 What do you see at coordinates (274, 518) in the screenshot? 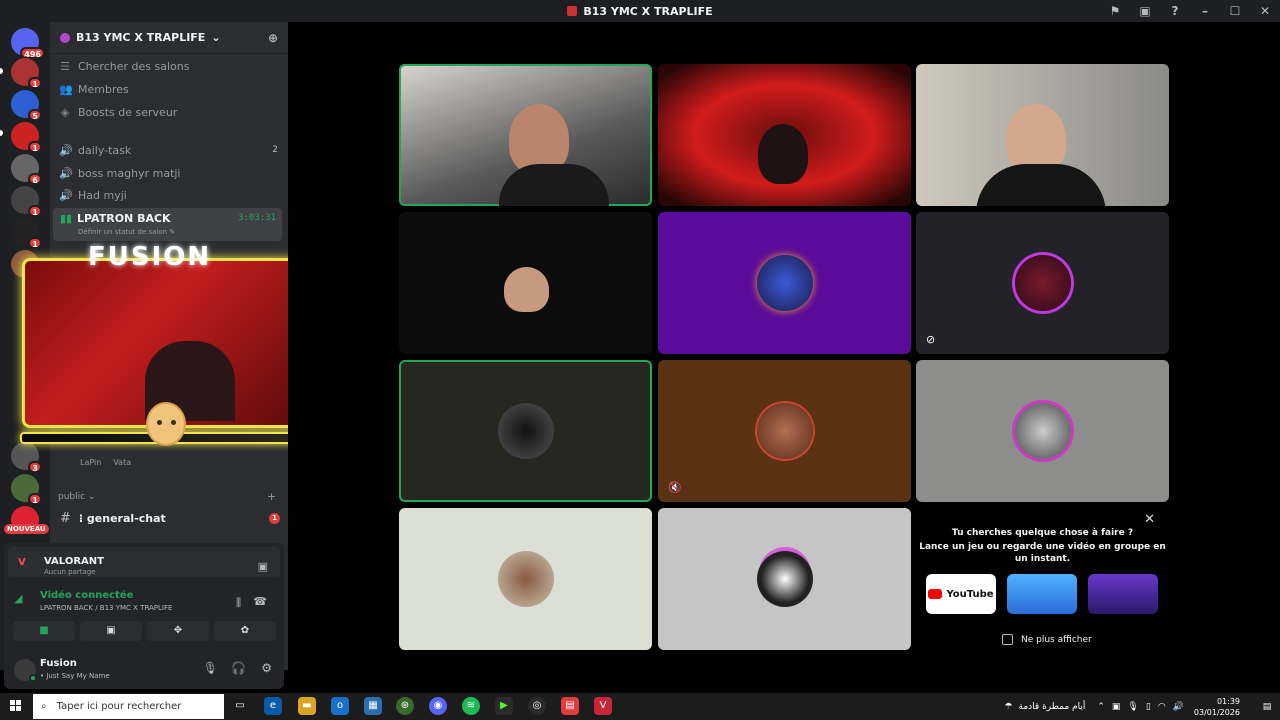
I see `mention-badge: 1` at bounding box center [274, 518].